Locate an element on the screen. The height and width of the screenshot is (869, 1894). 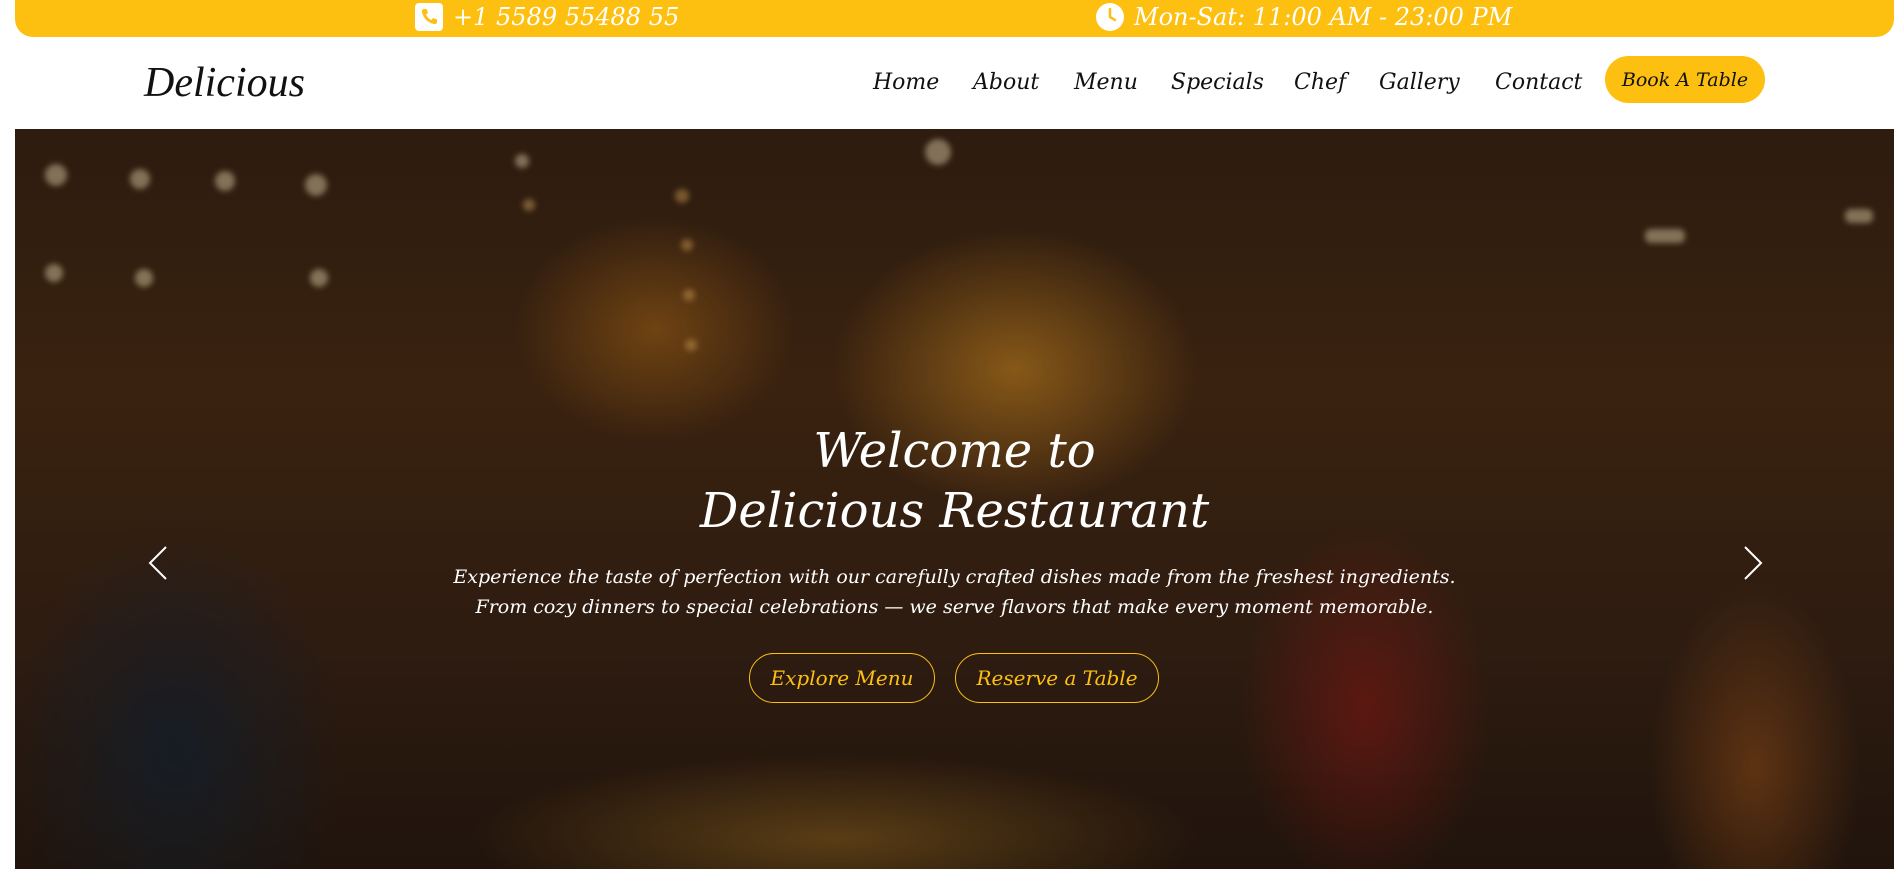
hero-title-line1: Welcome to is located at coordinates (954, 451).